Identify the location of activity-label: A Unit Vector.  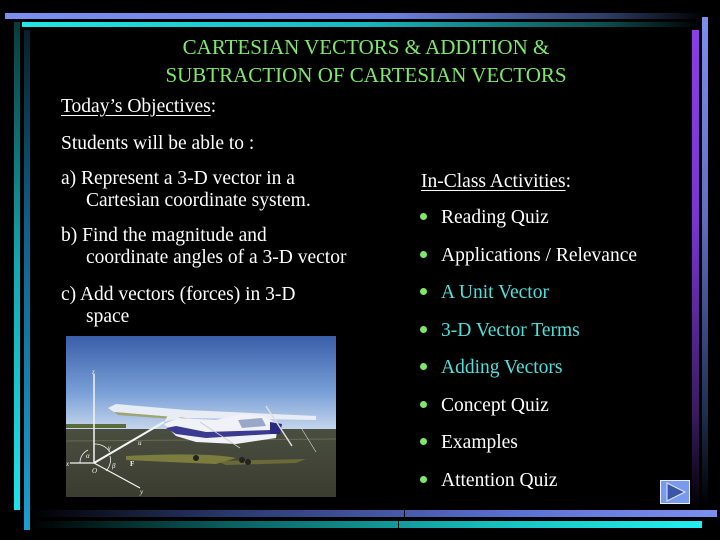
(495, 292).